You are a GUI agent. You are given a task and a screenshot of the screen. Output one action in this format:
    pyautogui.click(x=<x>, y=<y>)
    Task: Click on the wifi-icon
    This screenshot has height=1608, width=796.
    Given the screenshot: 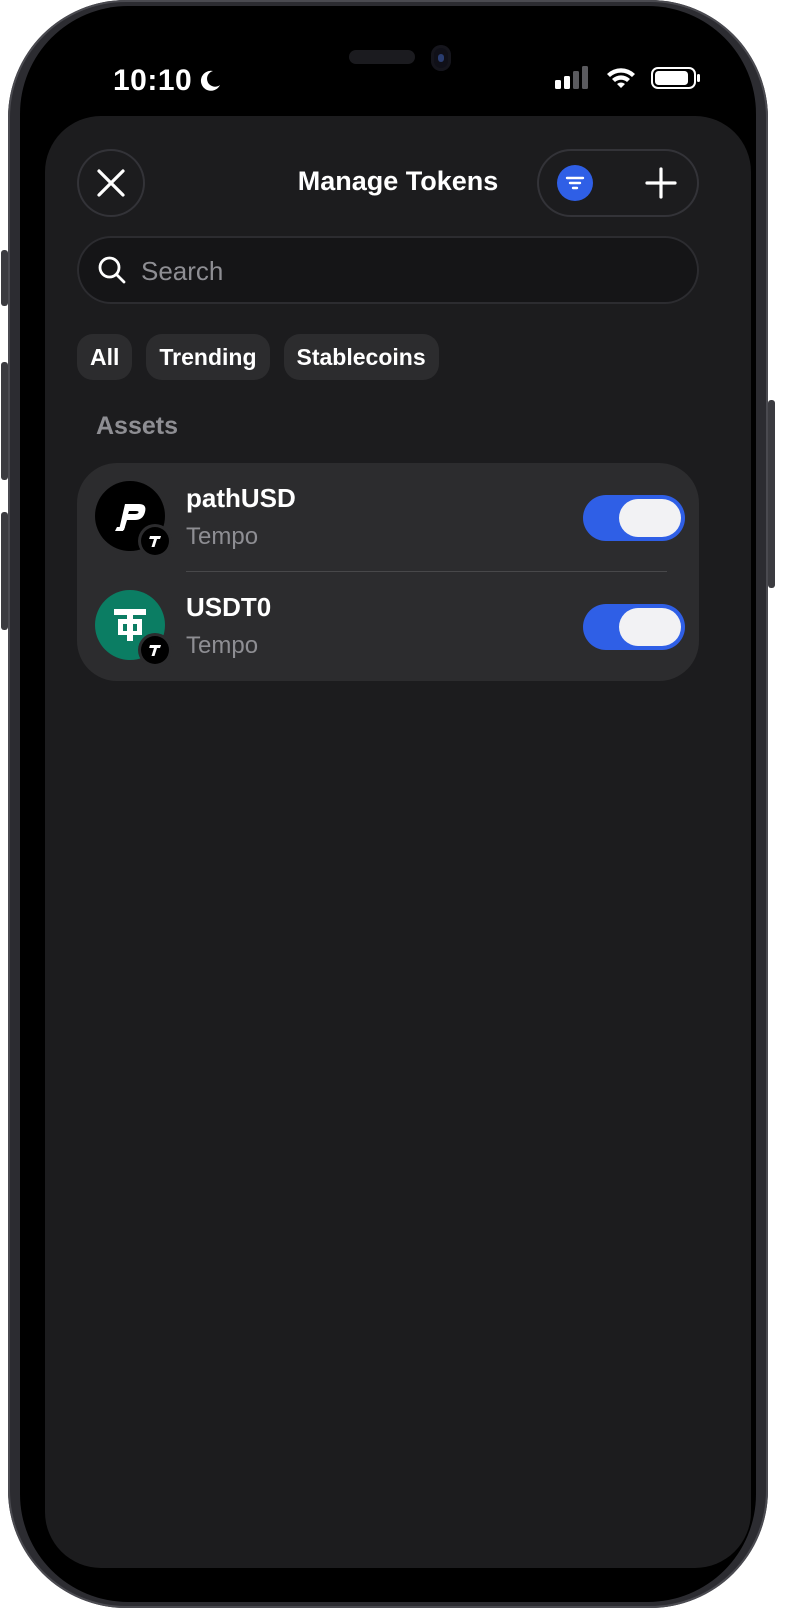 What is the action you would take?
    pyautogui.click(x=621, y=78)
    